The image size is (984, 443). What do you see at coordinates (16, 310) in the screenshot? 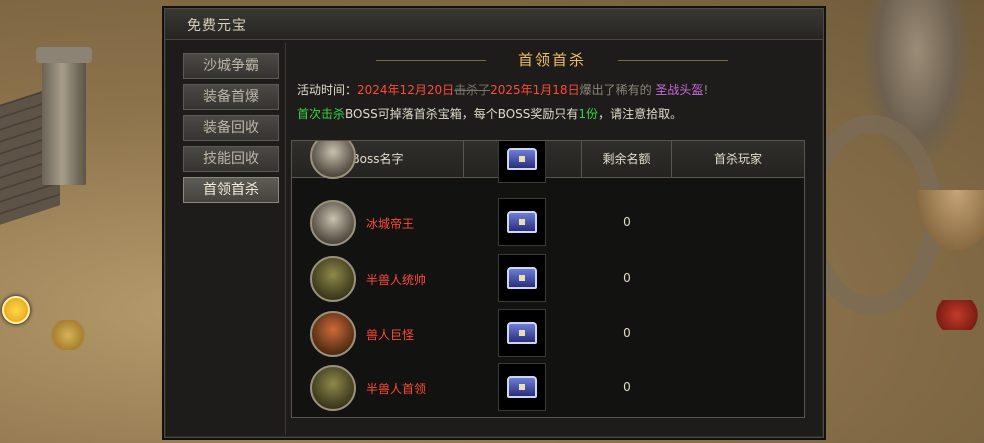
I see `footprint-icon` at bounding box center [16, 310].